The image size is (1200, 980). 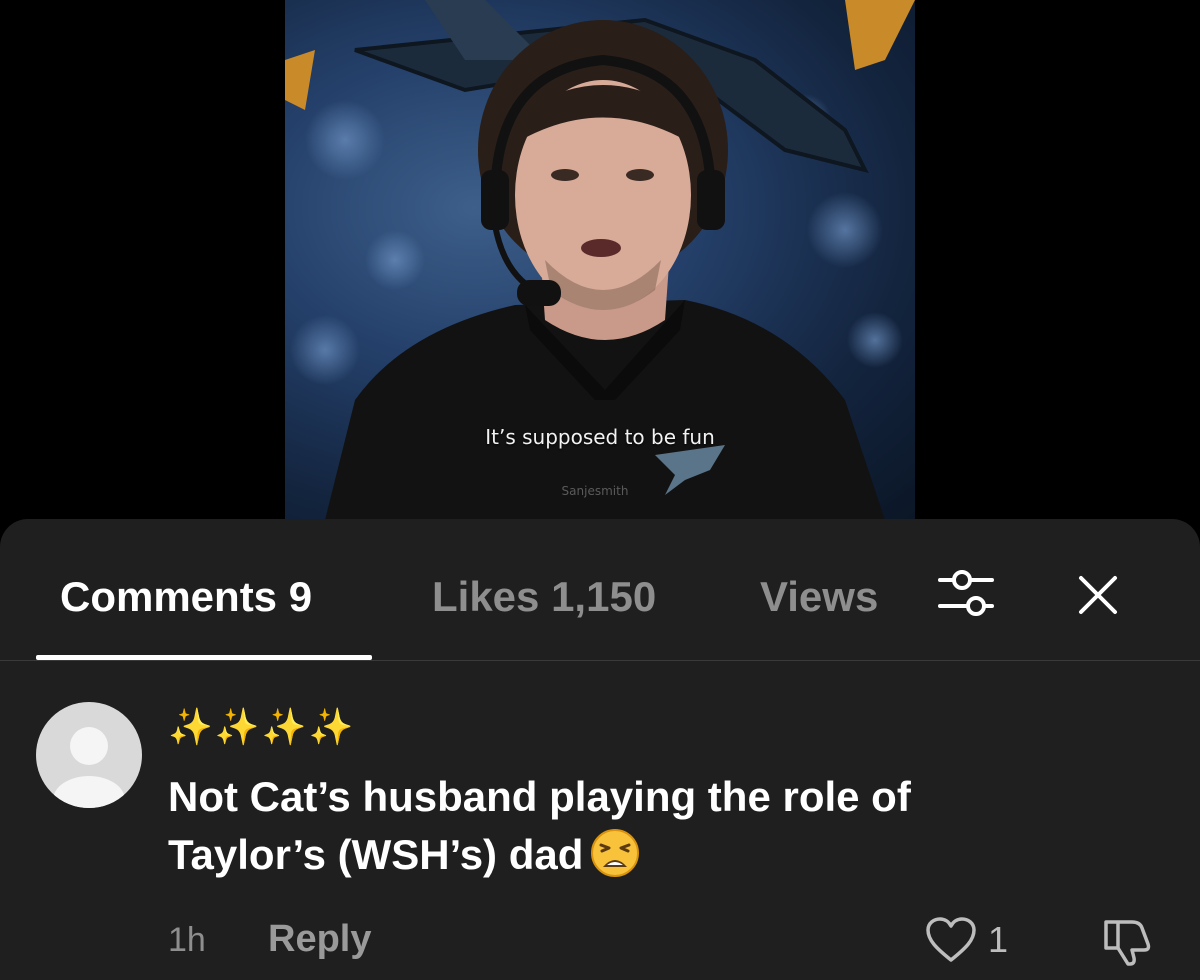 What do you see at coordinates (600, 437) in the screenshot?
I see `video-subtitle: It’s supposed to be fun` at bounding box center [600, 437].